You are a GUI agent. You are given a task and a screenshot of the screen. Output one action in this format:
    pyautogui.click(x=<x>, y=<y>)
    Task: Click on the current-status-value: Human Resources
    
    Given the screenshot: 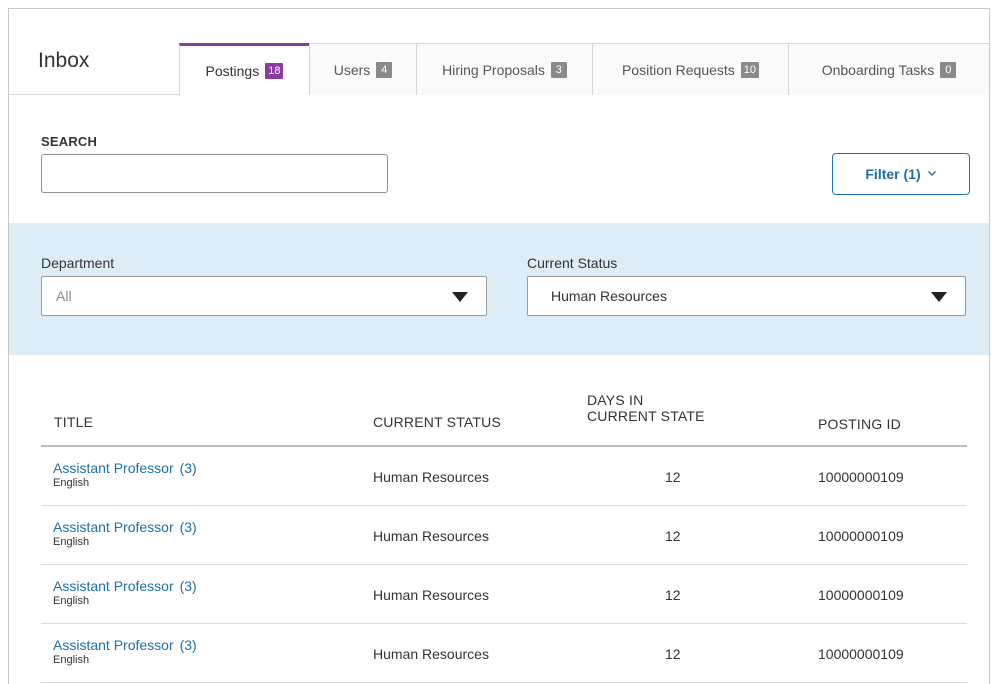 What is the action you would take?
    pyautogui.click(x=609, y=296)
    